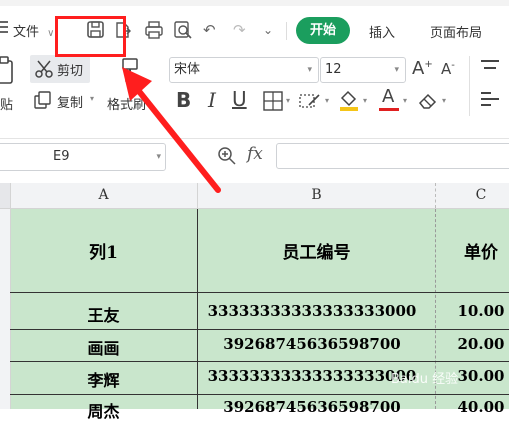 This screenshot has width=509, height=422. What do you see at coordinates (103, 347) in the screenshot?
I see `table-cell: 画画` at bounding box center [103, 347].